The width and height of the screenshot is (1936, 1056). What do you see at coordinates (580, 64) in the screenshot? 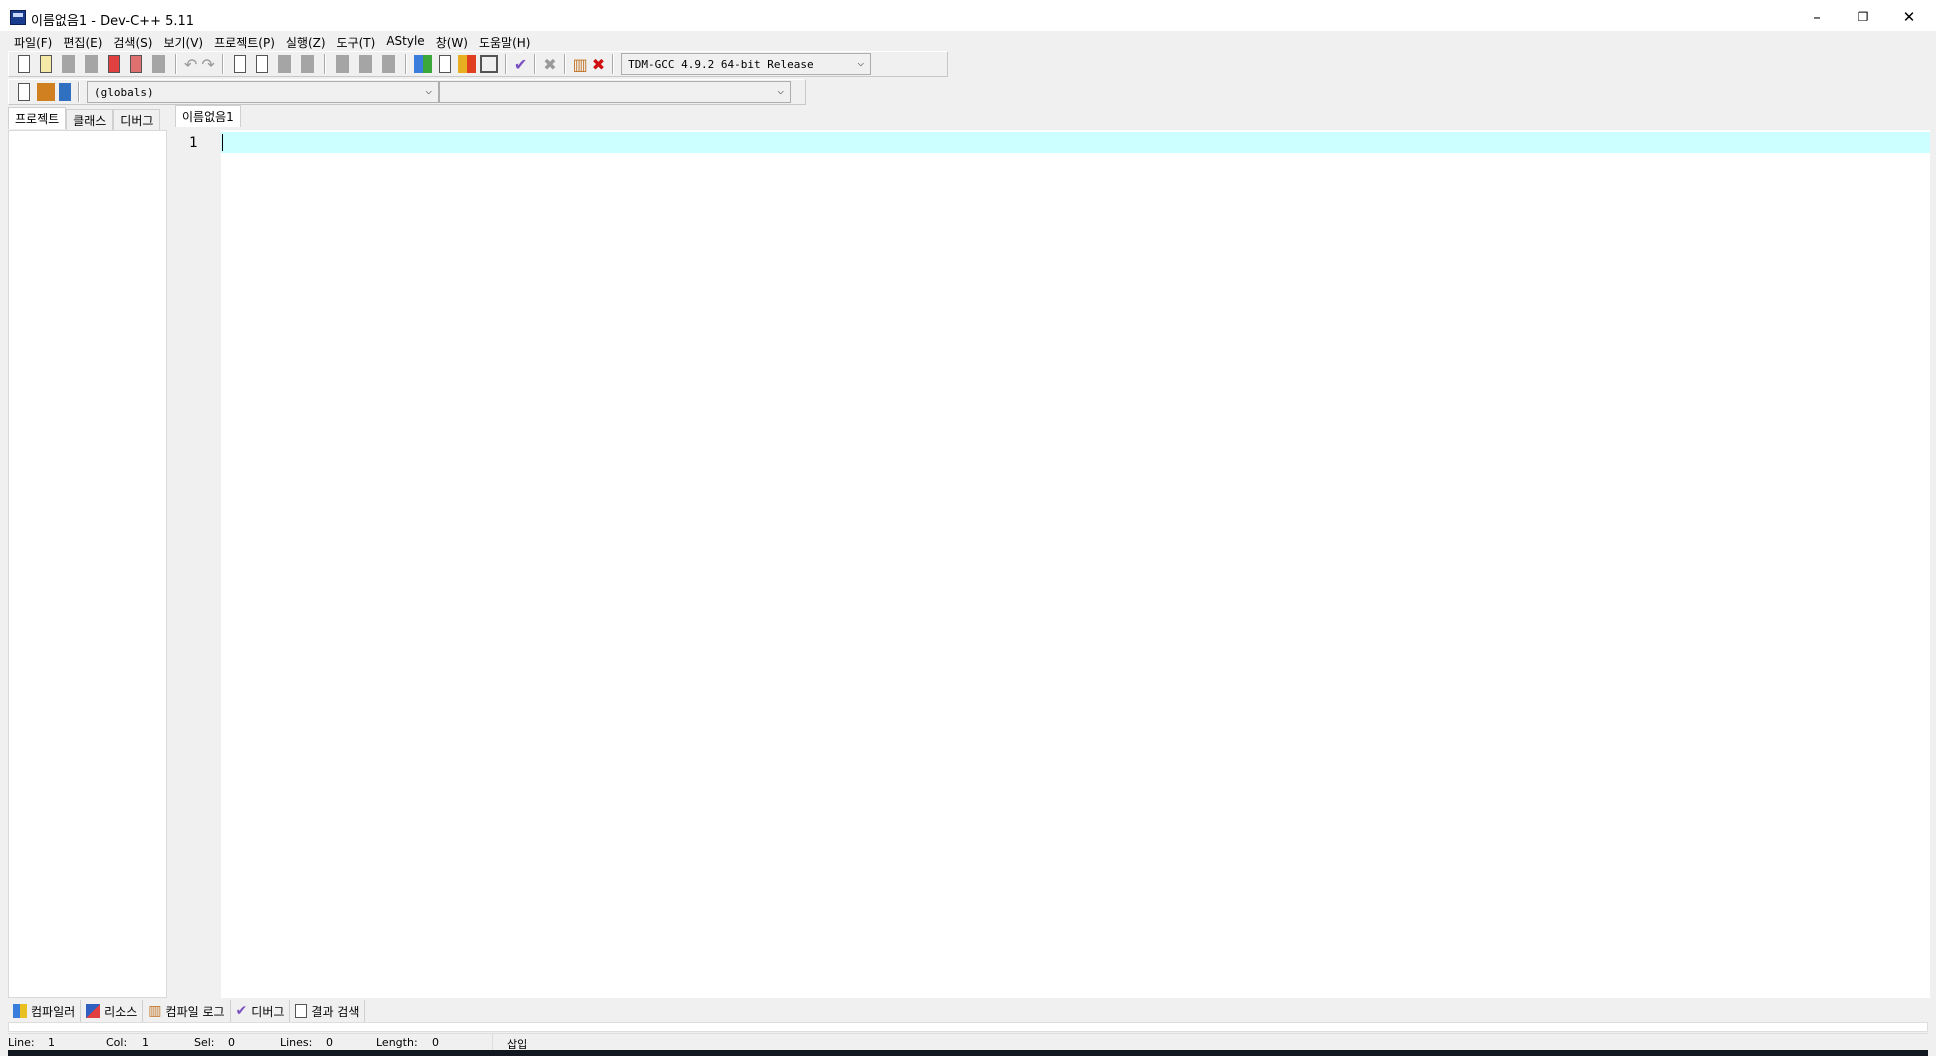
I see `profile-chart-icon: ▥` at bounding box center [580, 64].